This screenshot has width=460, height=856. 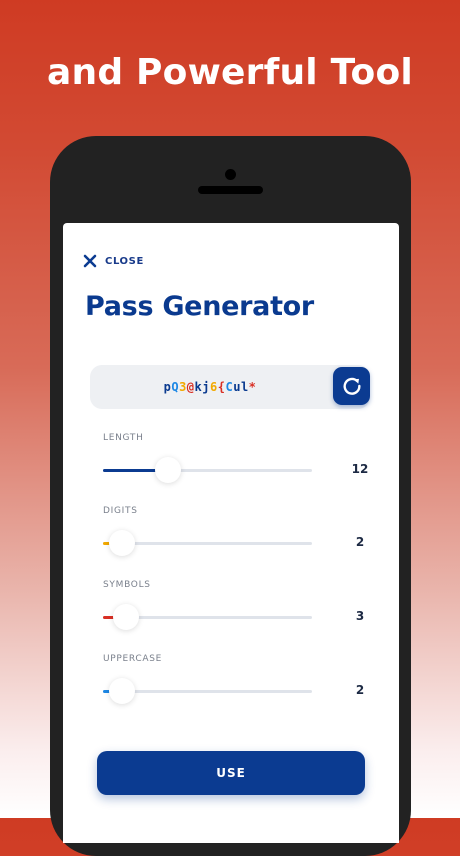 I want to click on phone-camera, so click(x=230, y=174).